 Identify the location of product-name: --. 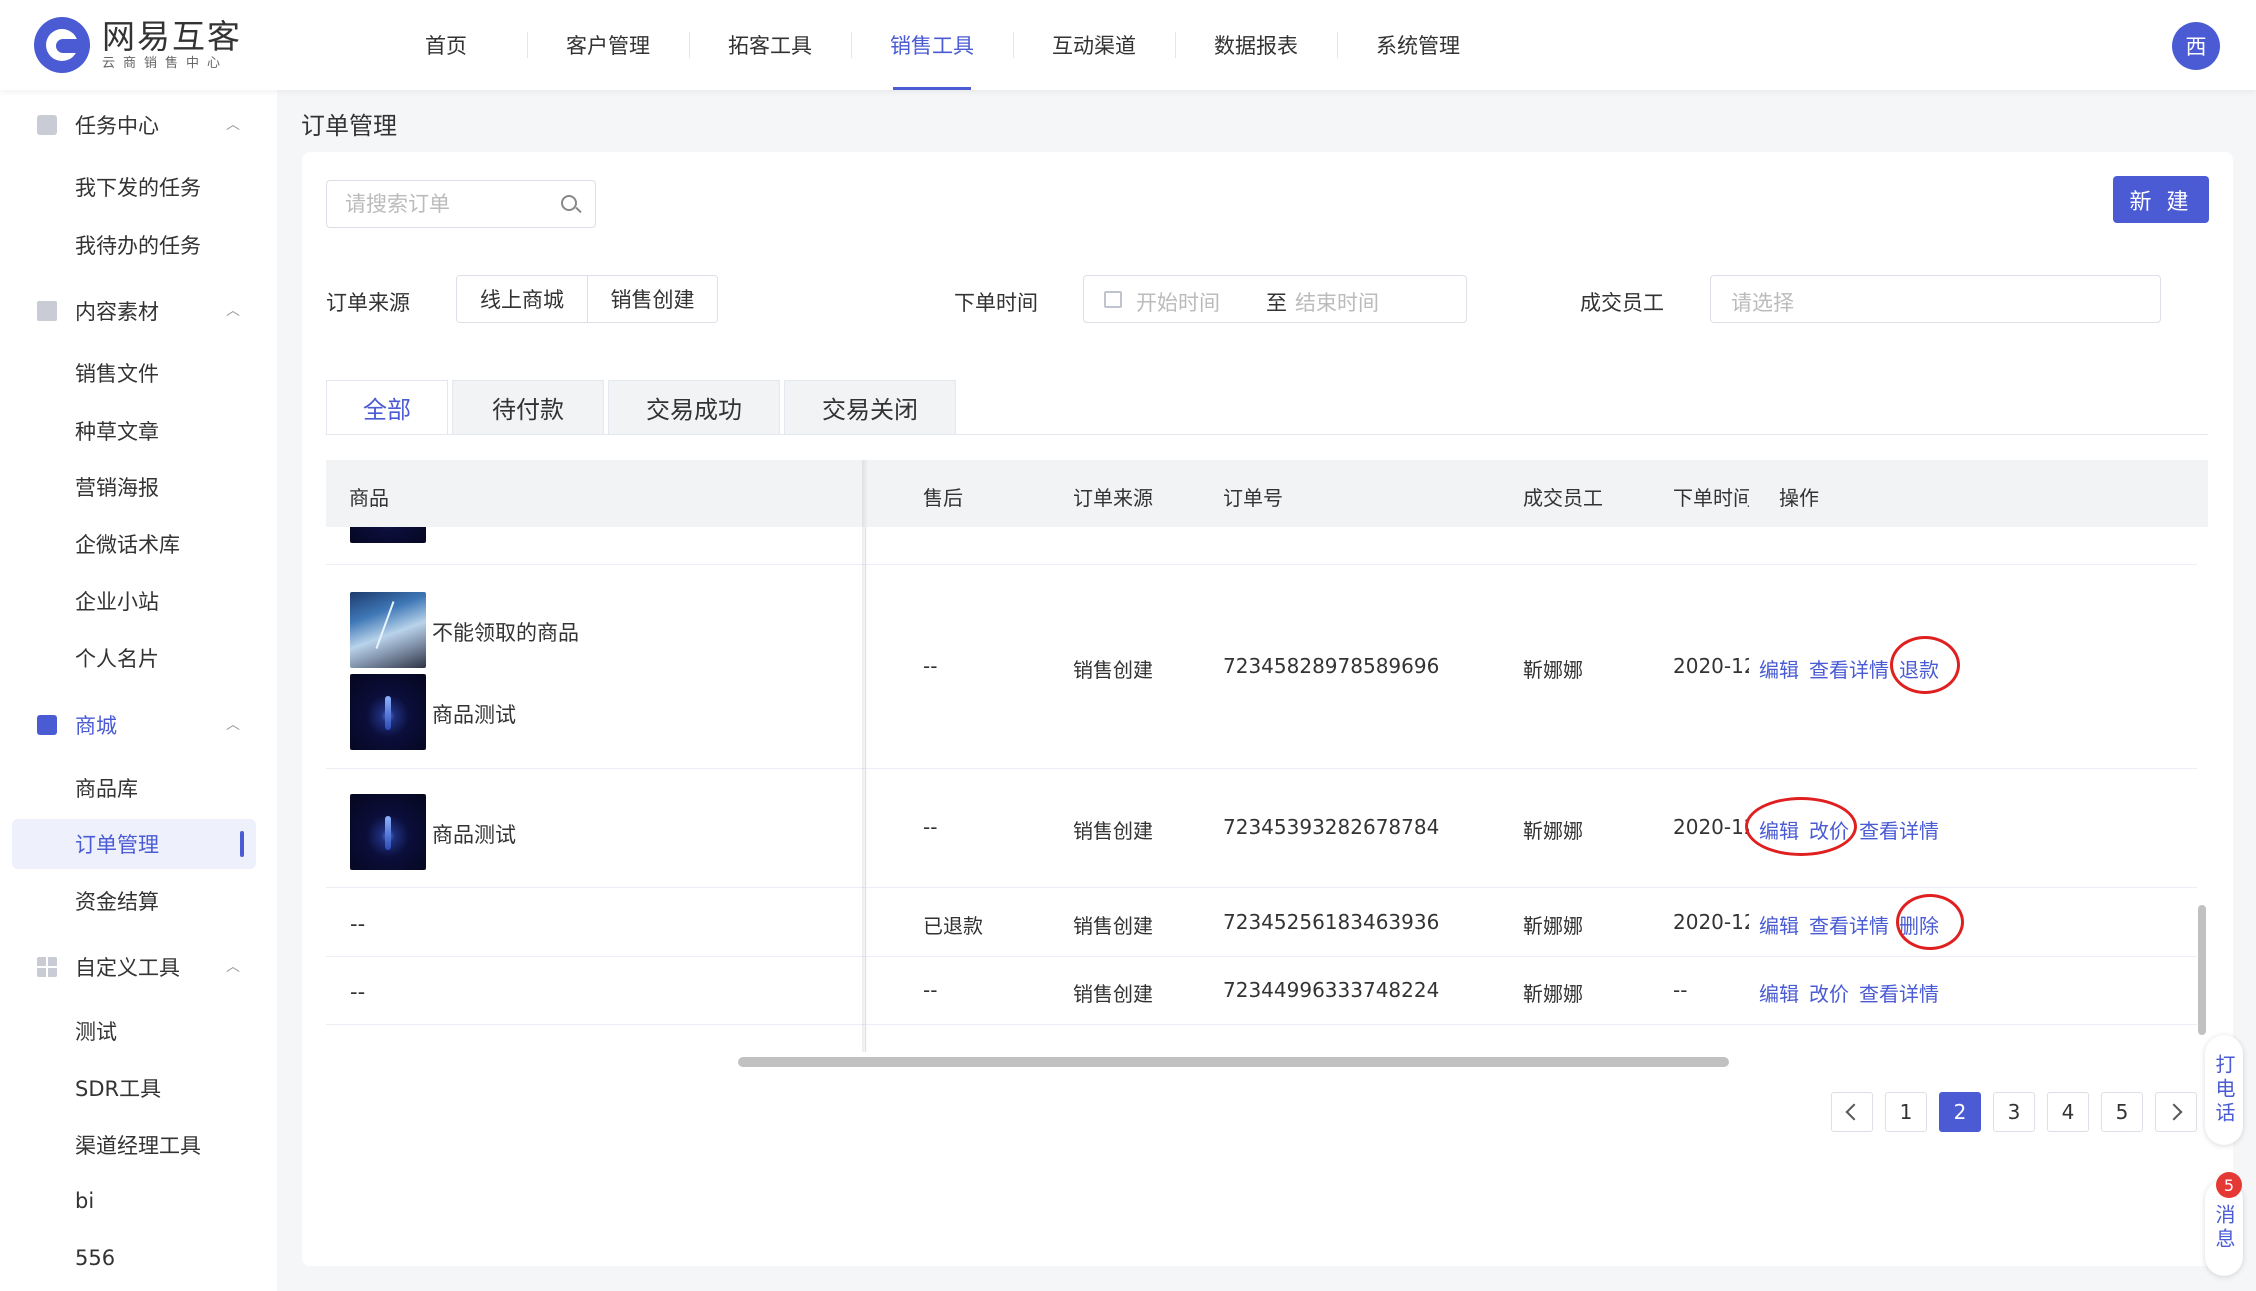
(358, 924).